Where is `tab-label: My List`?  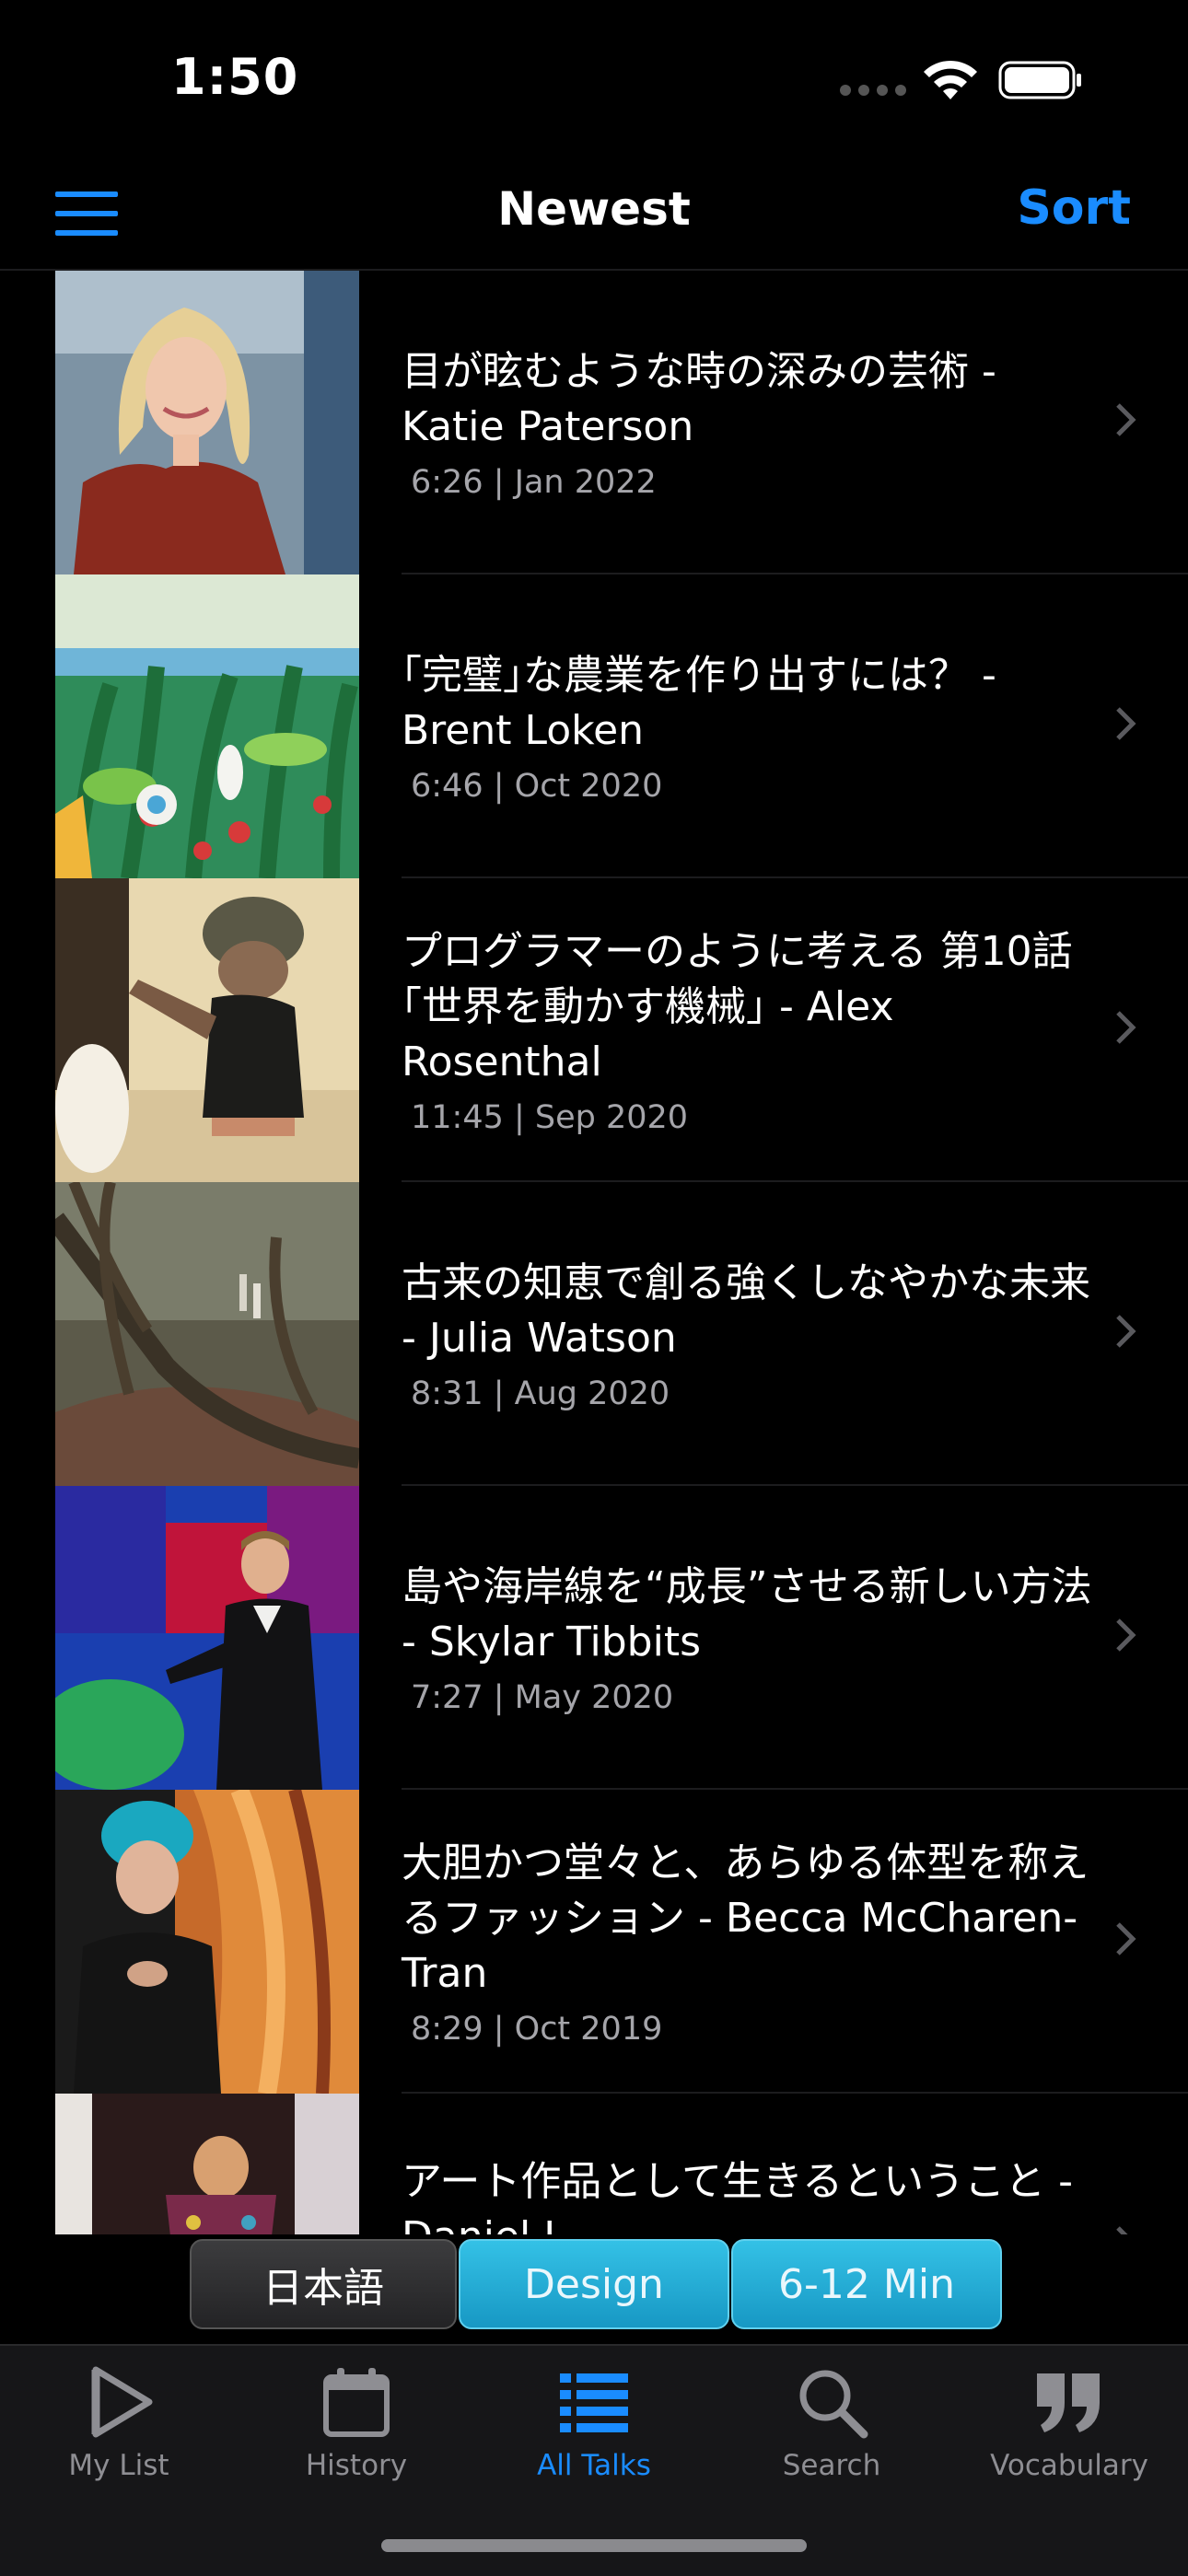
tab-label: My List is located at coordinates (119, 2465).